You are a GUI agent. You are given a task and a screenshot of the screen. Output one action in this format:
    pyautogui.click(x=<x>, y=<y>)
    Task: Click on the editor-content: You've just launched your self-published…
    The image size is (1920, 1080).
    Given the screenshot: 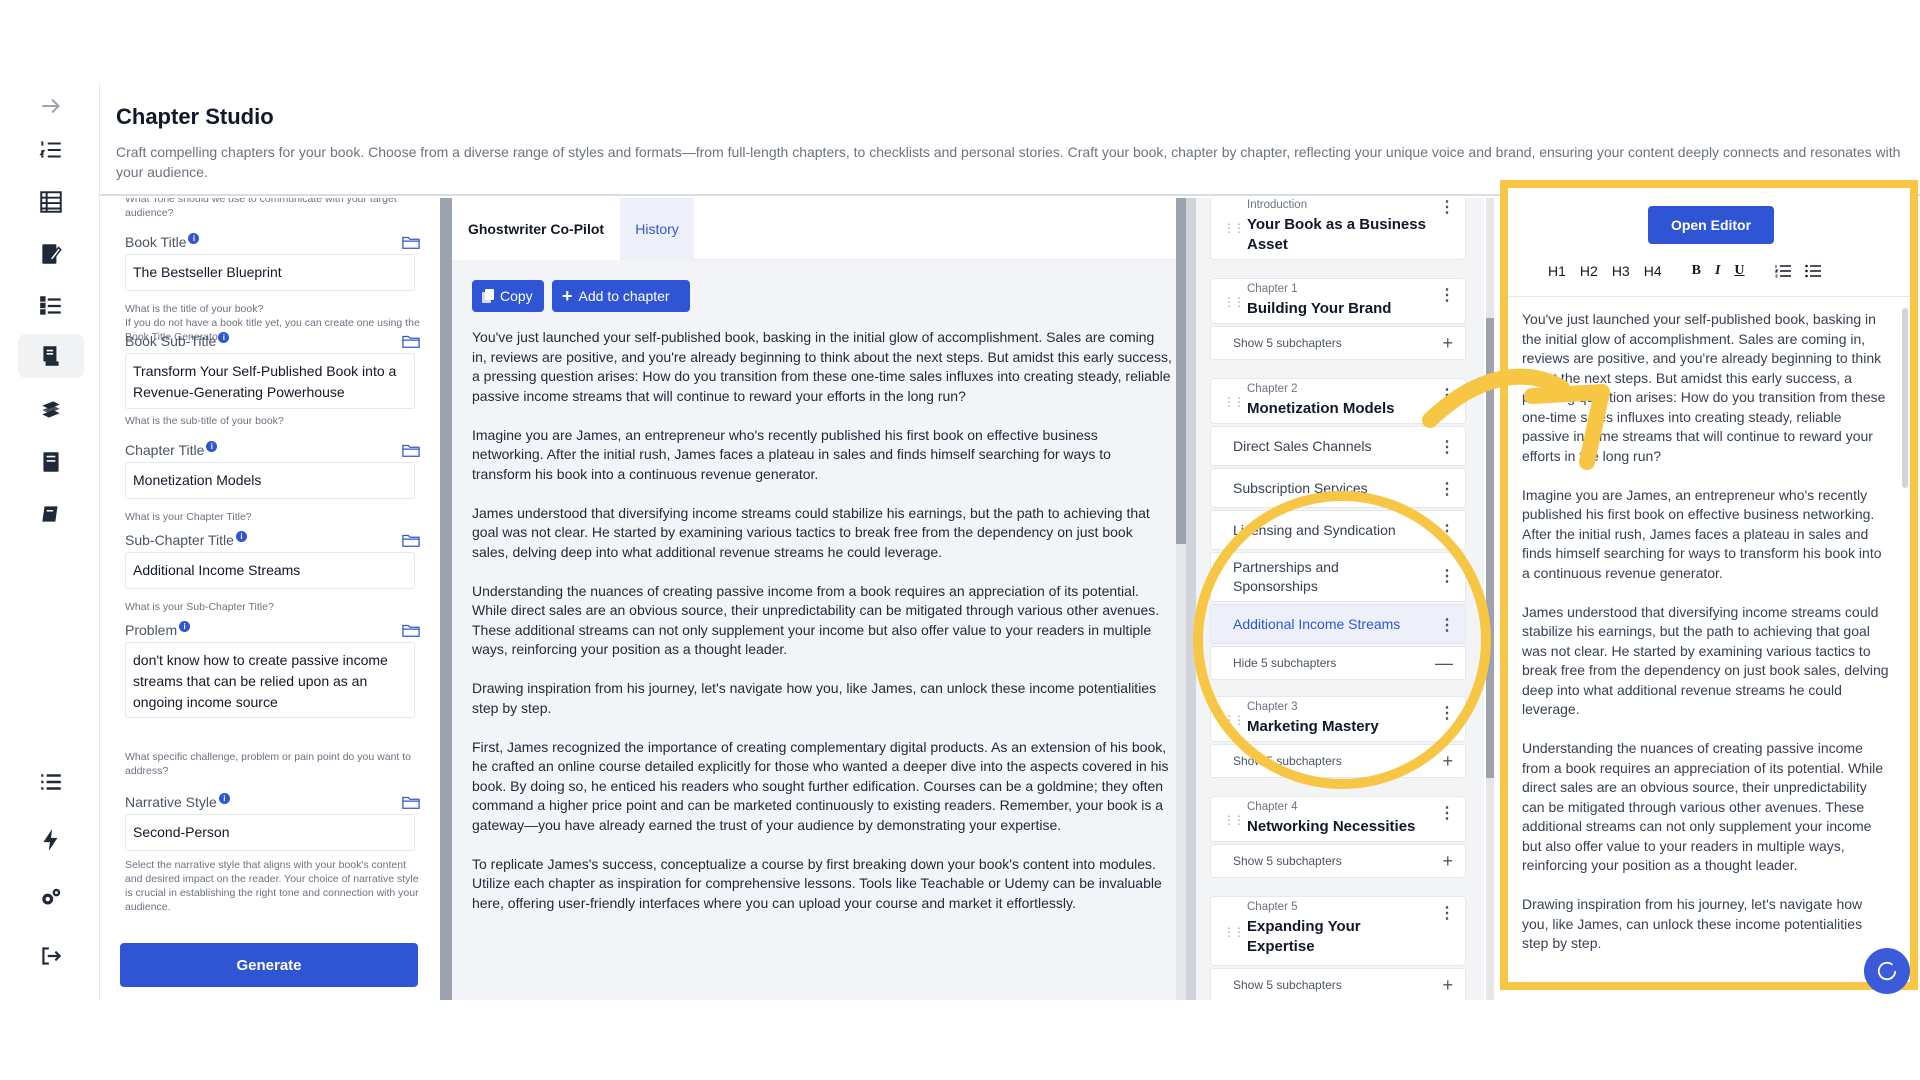 What is the action you would take?
    pyautogui.click(x=1707, y=641)
    